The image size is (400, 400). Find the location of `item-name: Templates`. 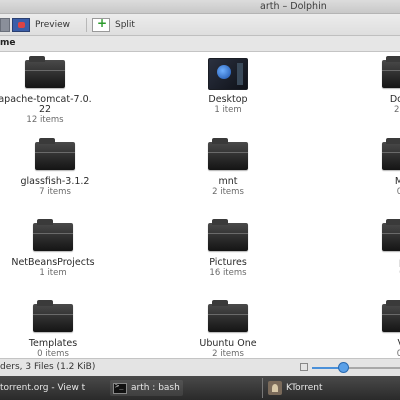

item-name: Templates is located at coordinates (53, 343).